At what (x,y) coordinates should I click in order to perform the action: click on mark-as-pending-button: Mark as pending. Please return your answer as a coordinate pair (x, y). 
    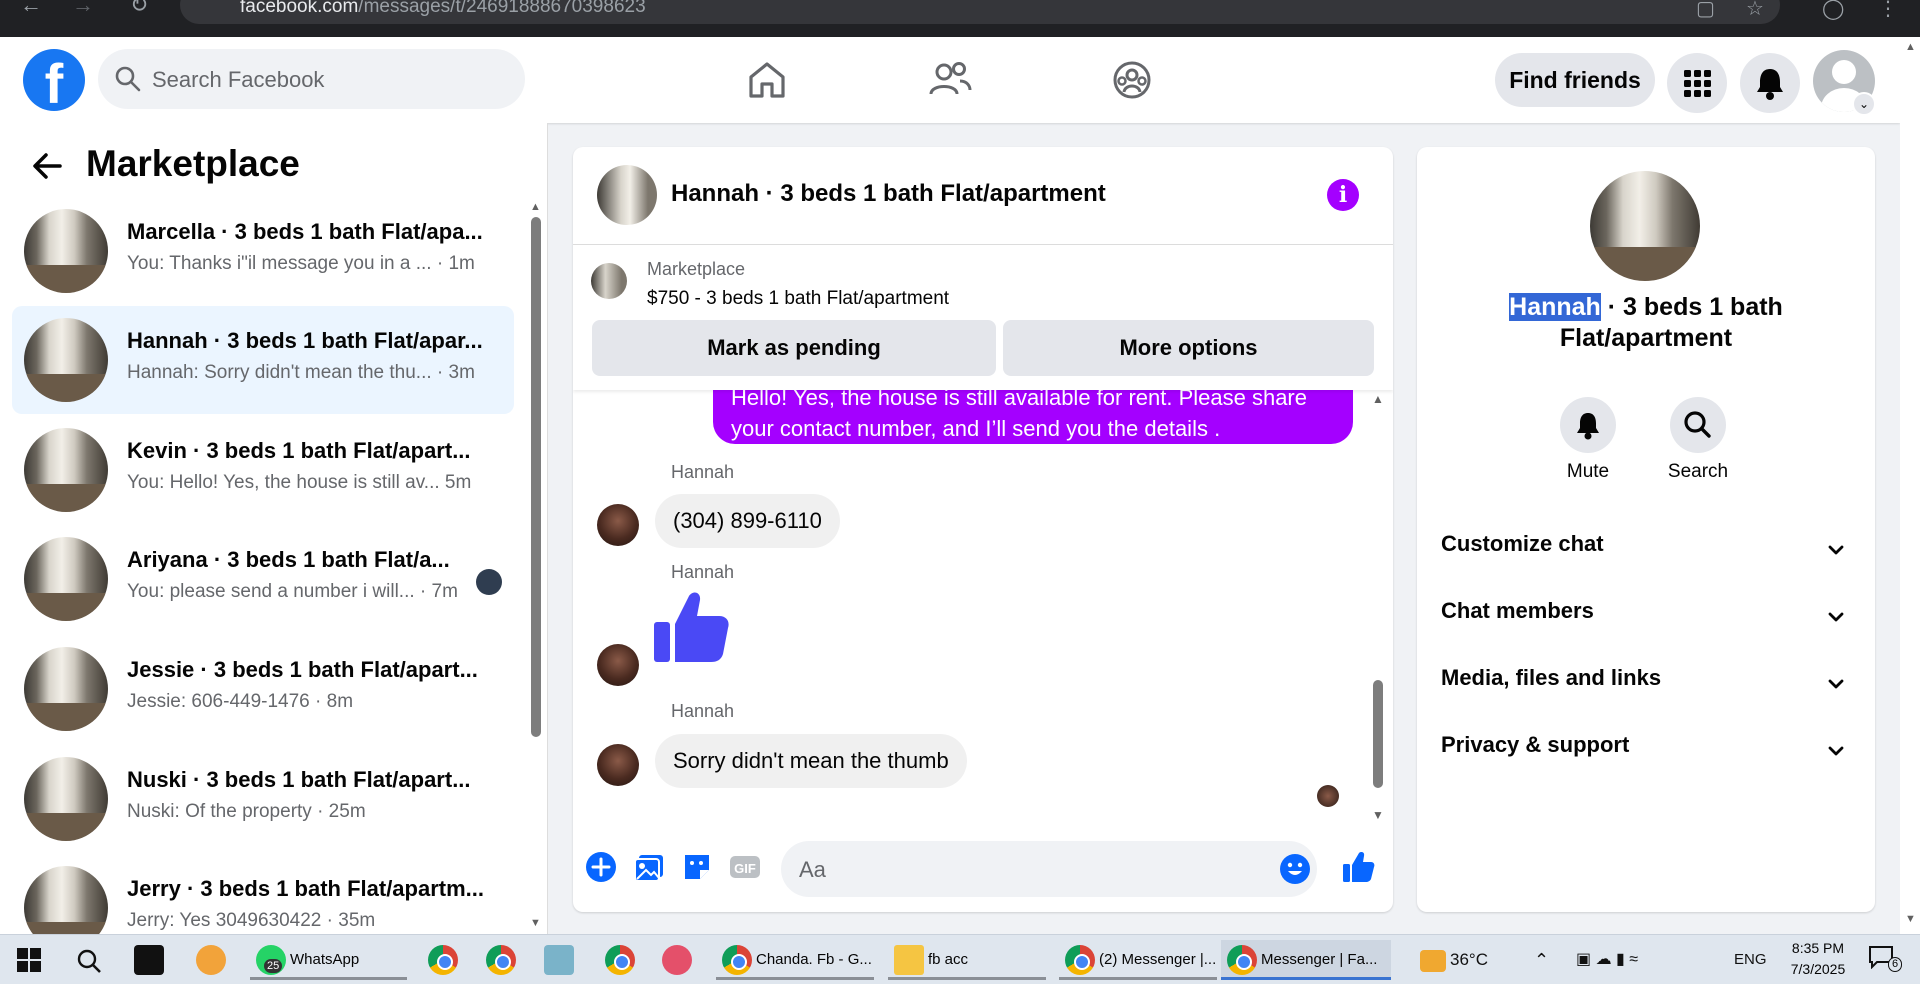
    Looking at the image, I should click on (794, 348).